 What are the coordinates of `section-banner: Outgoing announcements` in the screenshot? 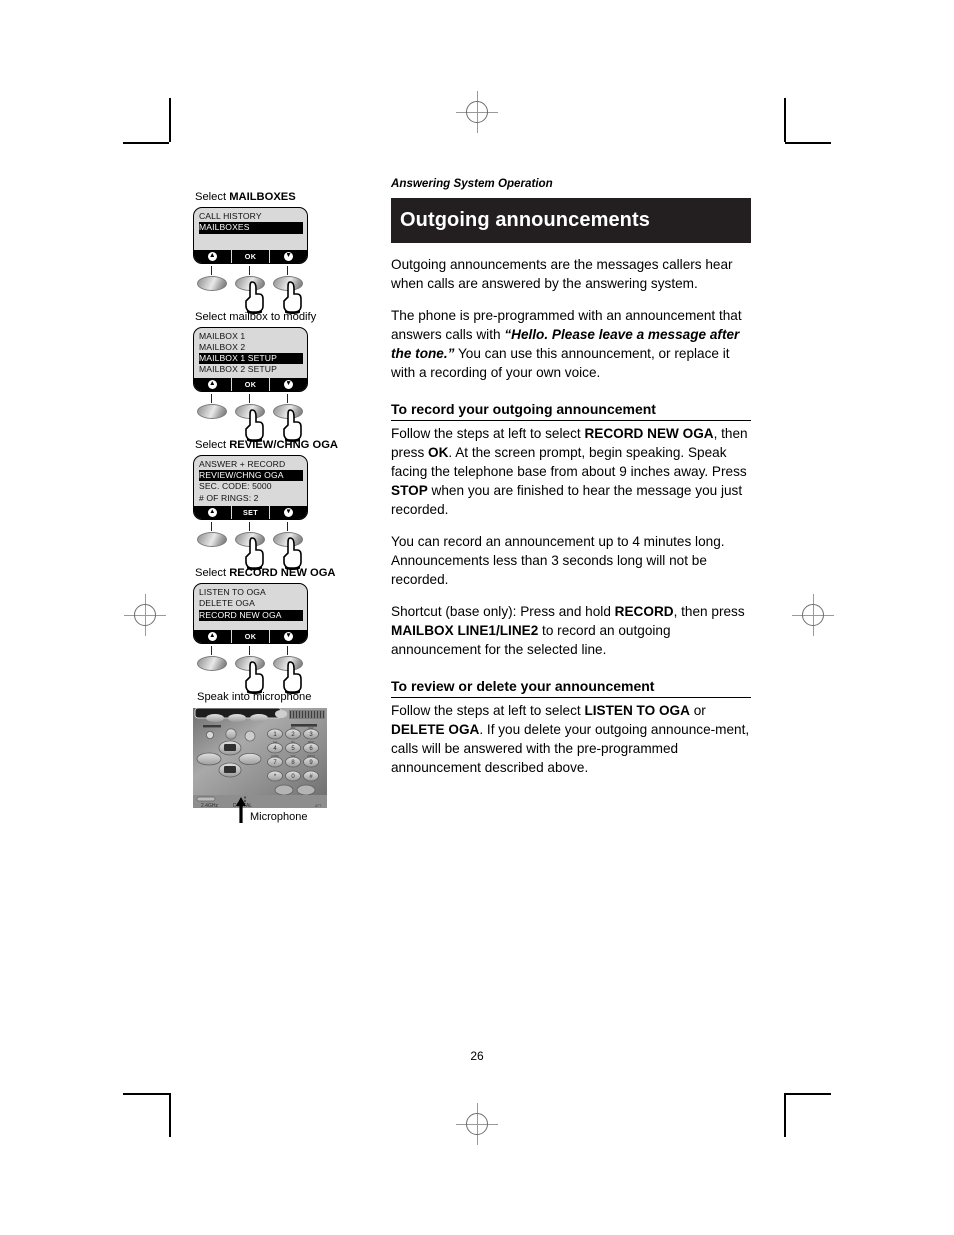 It's located at (571, 220).